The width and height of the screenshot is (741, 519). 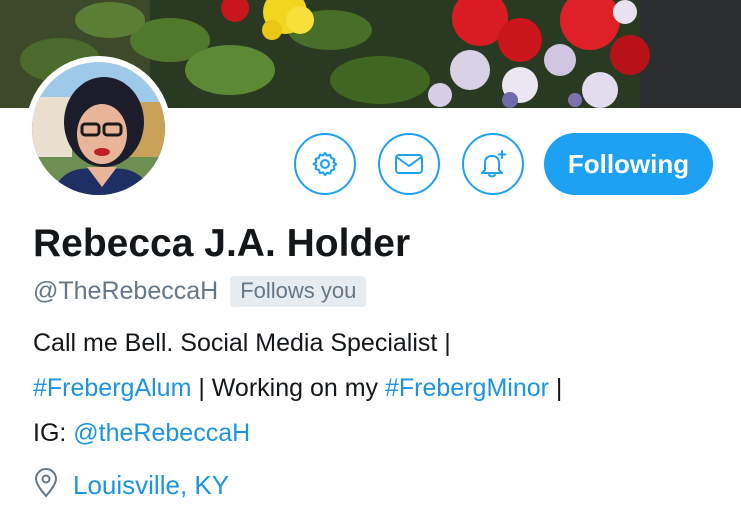 What do you see at coordinates (628, 164) in the screenshot?
I see `following-button: Following` at bounding box center [628, 164].